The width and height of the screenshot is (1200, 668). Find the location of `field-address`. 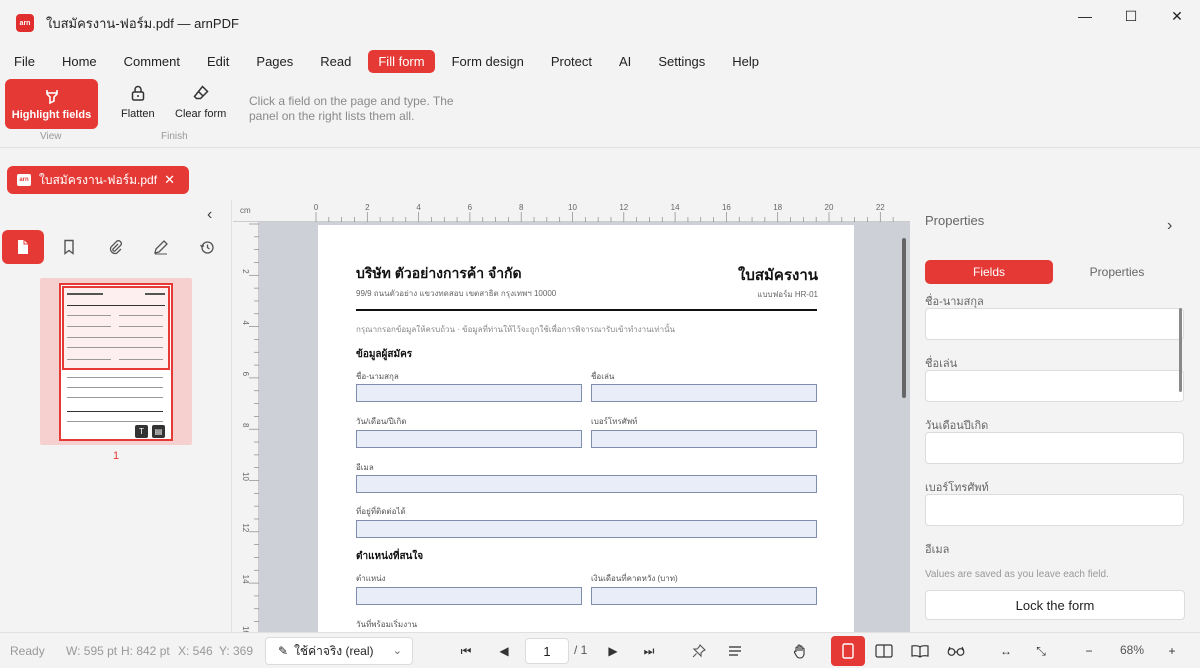

field-address is located at coordinates (586, 529).